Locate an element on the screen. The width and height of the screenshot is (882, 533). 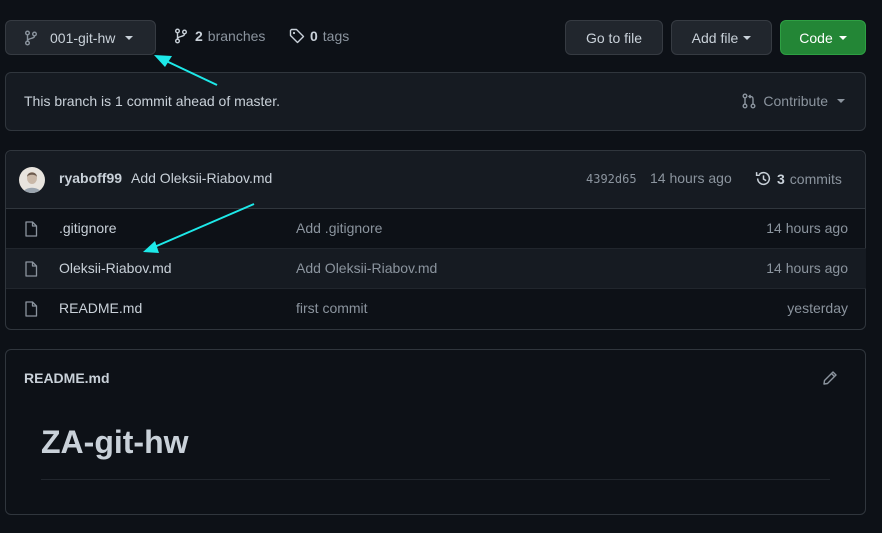
tags-label: tags is located at coordinates (336, 36).